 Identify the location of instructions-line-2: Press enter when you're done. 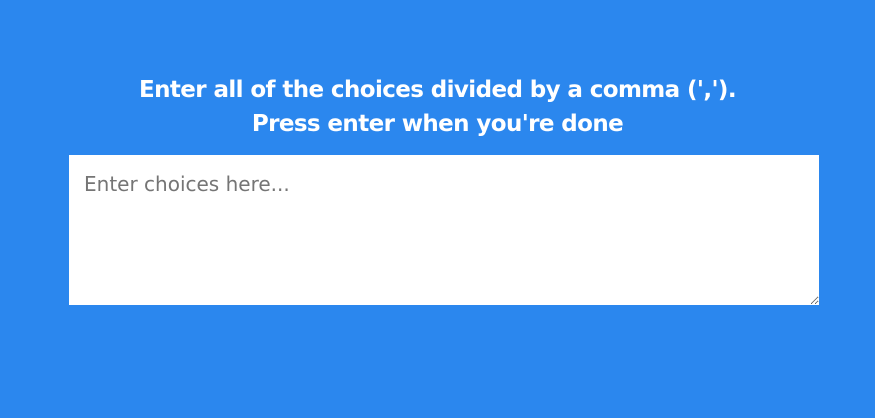
(437, 124).